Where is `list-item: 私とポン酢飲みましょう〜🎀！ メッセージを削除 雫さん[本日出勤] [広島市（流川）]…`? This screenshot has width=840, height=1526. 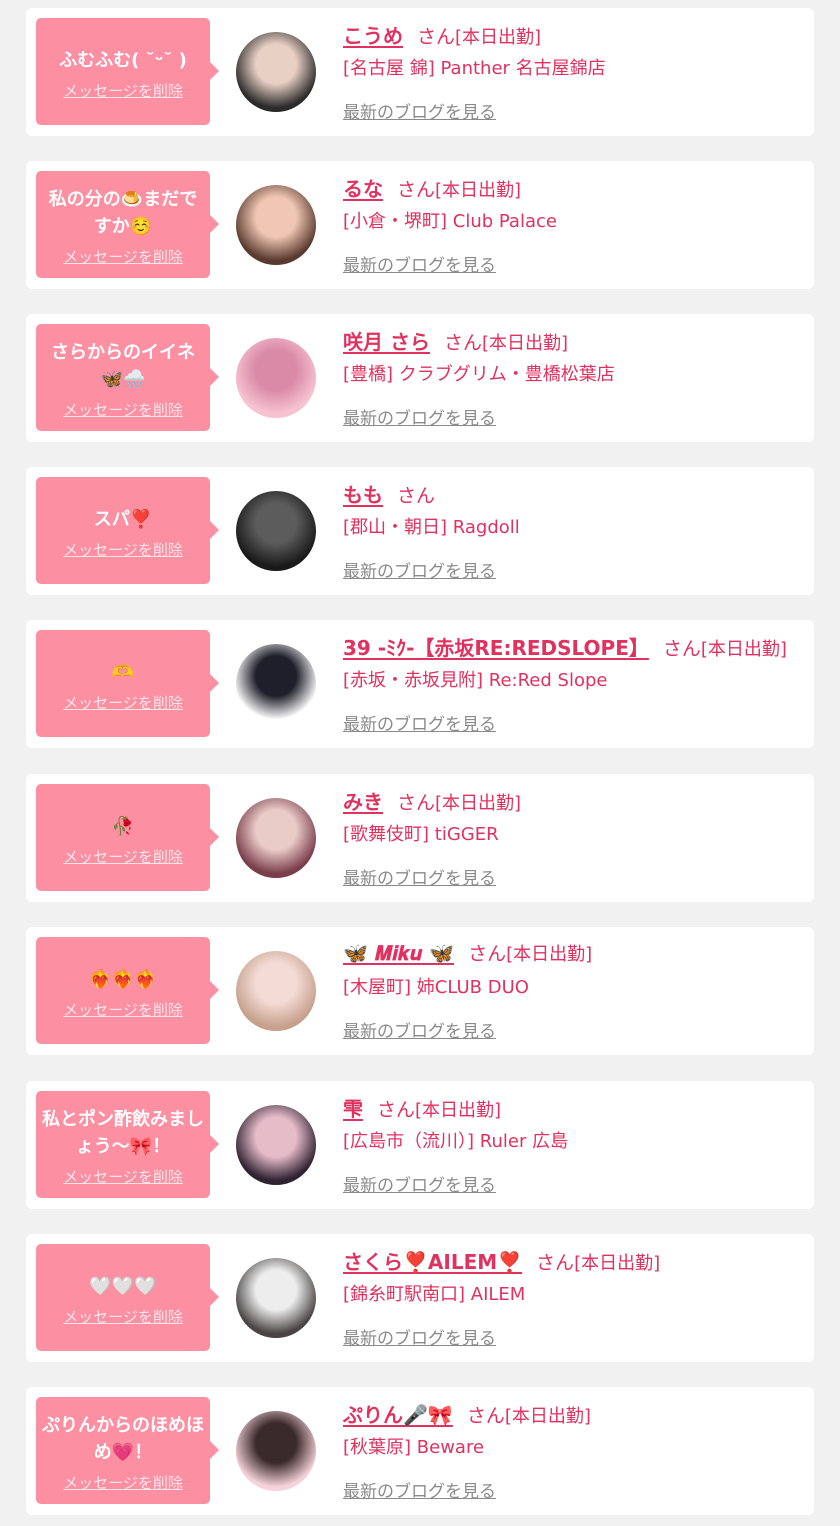 list-item: 私とポン酢飲みましょう〜🎀！ メッセージを削除 雫さん[本日出勤] [広島市（流川）]… is located at coordinates (420, 1145).